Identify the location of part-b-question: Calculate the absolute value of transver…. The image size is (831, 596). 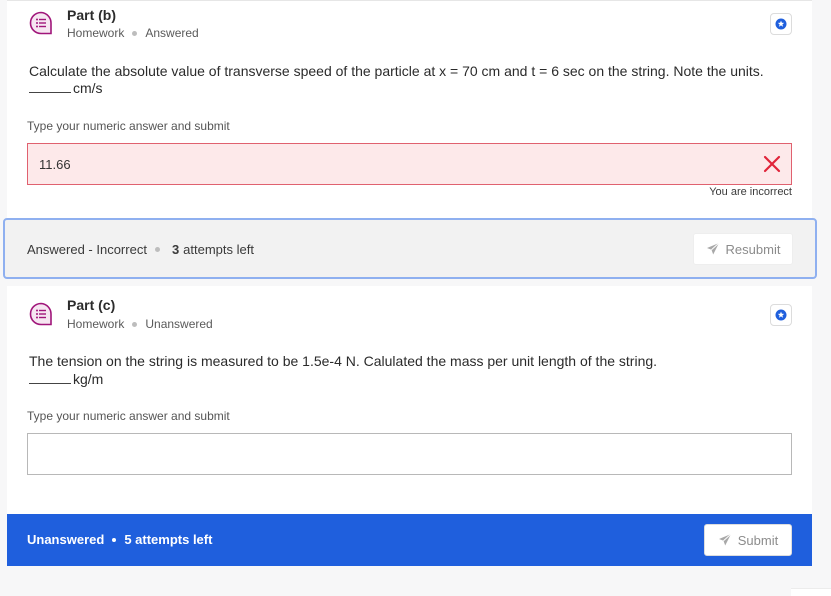
(396, 71).